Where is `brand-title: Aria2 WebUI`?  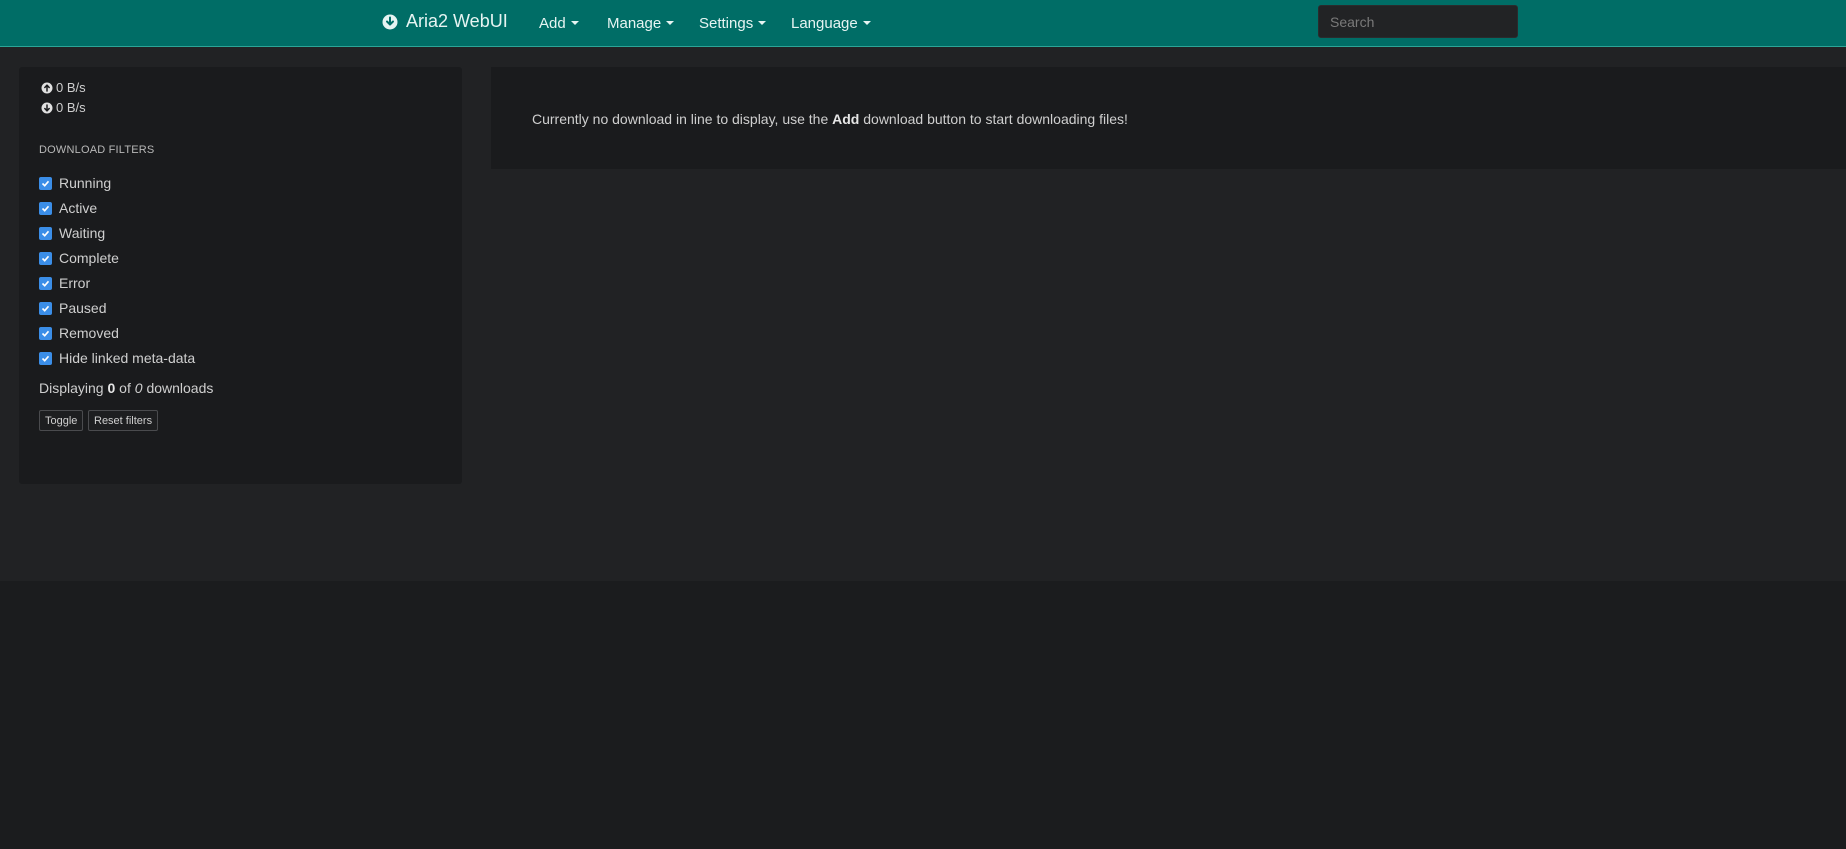
brand-title: Aria2 WebUI is located at coordinates (457, 21).